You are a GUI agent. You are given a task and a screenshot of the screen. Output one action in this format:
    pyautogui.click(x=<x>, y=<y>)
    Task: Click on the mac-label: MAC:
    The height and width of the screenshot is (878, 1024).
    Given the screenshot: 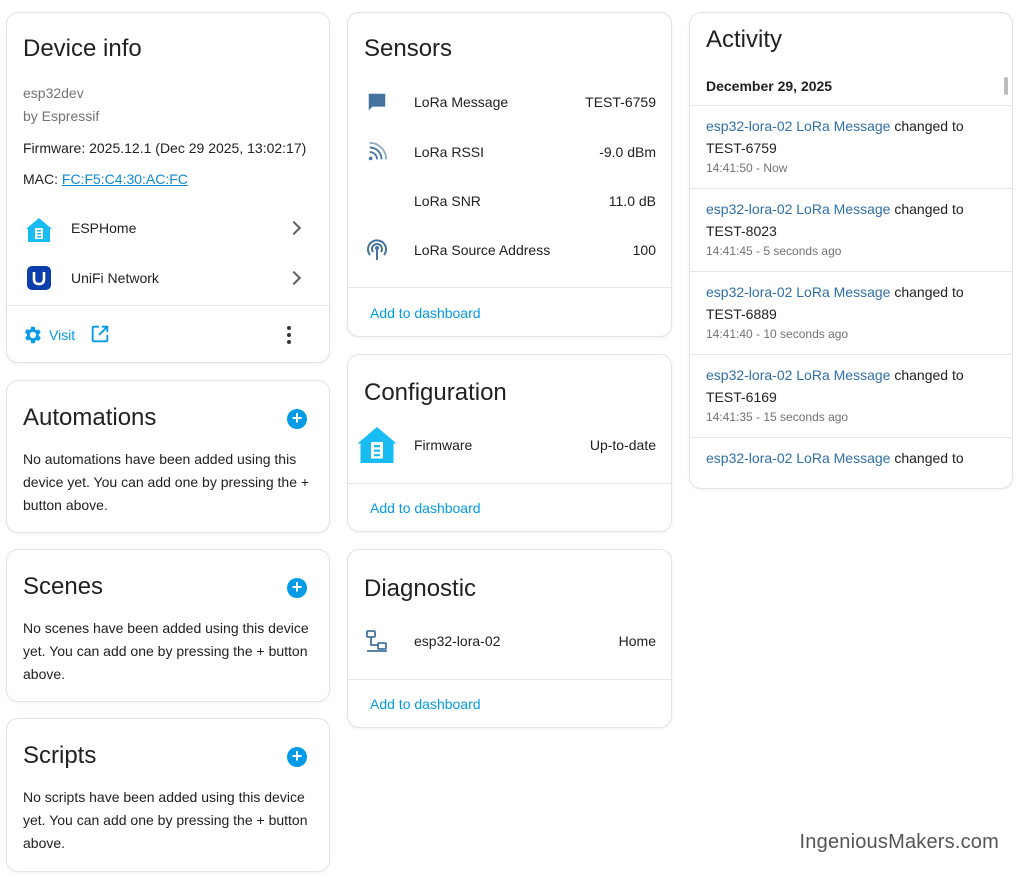 What is the action you would take?
    pyautogui.click(x=42, y=179)
    